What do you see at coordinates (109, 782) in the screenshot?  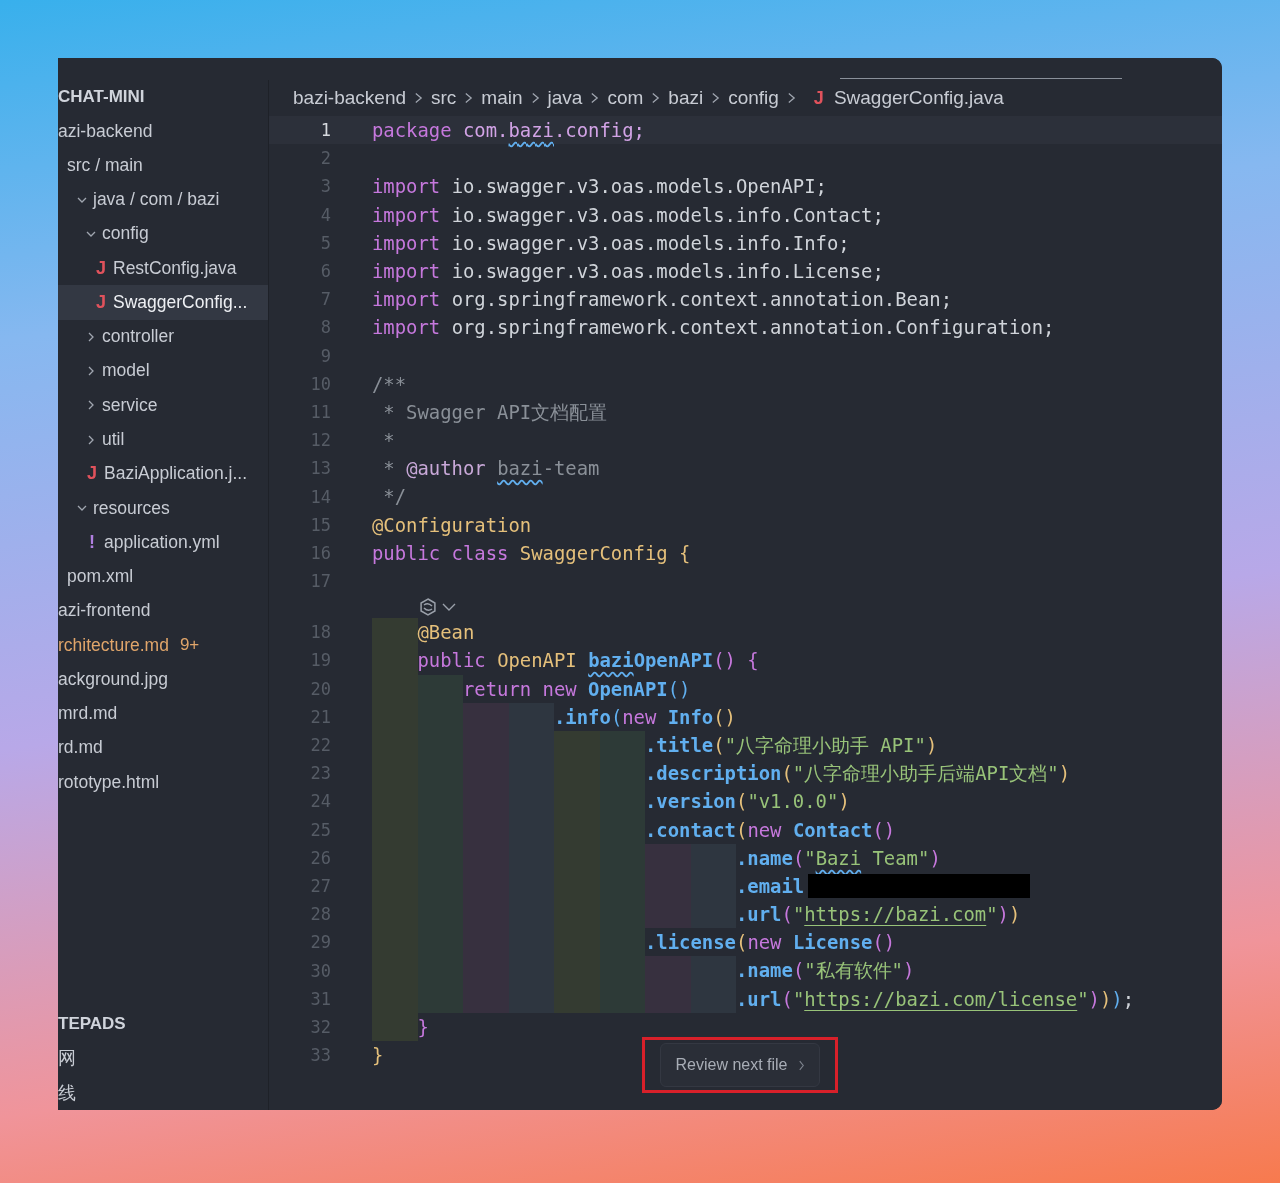 I see `file-name: rototype.html` at bounding box center [109, 782].